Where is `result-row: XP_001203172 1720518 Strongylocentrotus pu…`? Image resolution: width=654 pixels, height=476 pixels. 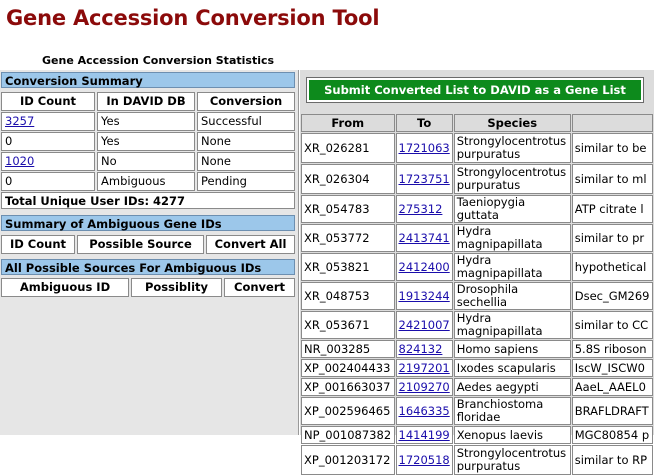
result-row: XP_001203172 1720518 Strongylocentrotus pu… is located at coordinates (477, 460).